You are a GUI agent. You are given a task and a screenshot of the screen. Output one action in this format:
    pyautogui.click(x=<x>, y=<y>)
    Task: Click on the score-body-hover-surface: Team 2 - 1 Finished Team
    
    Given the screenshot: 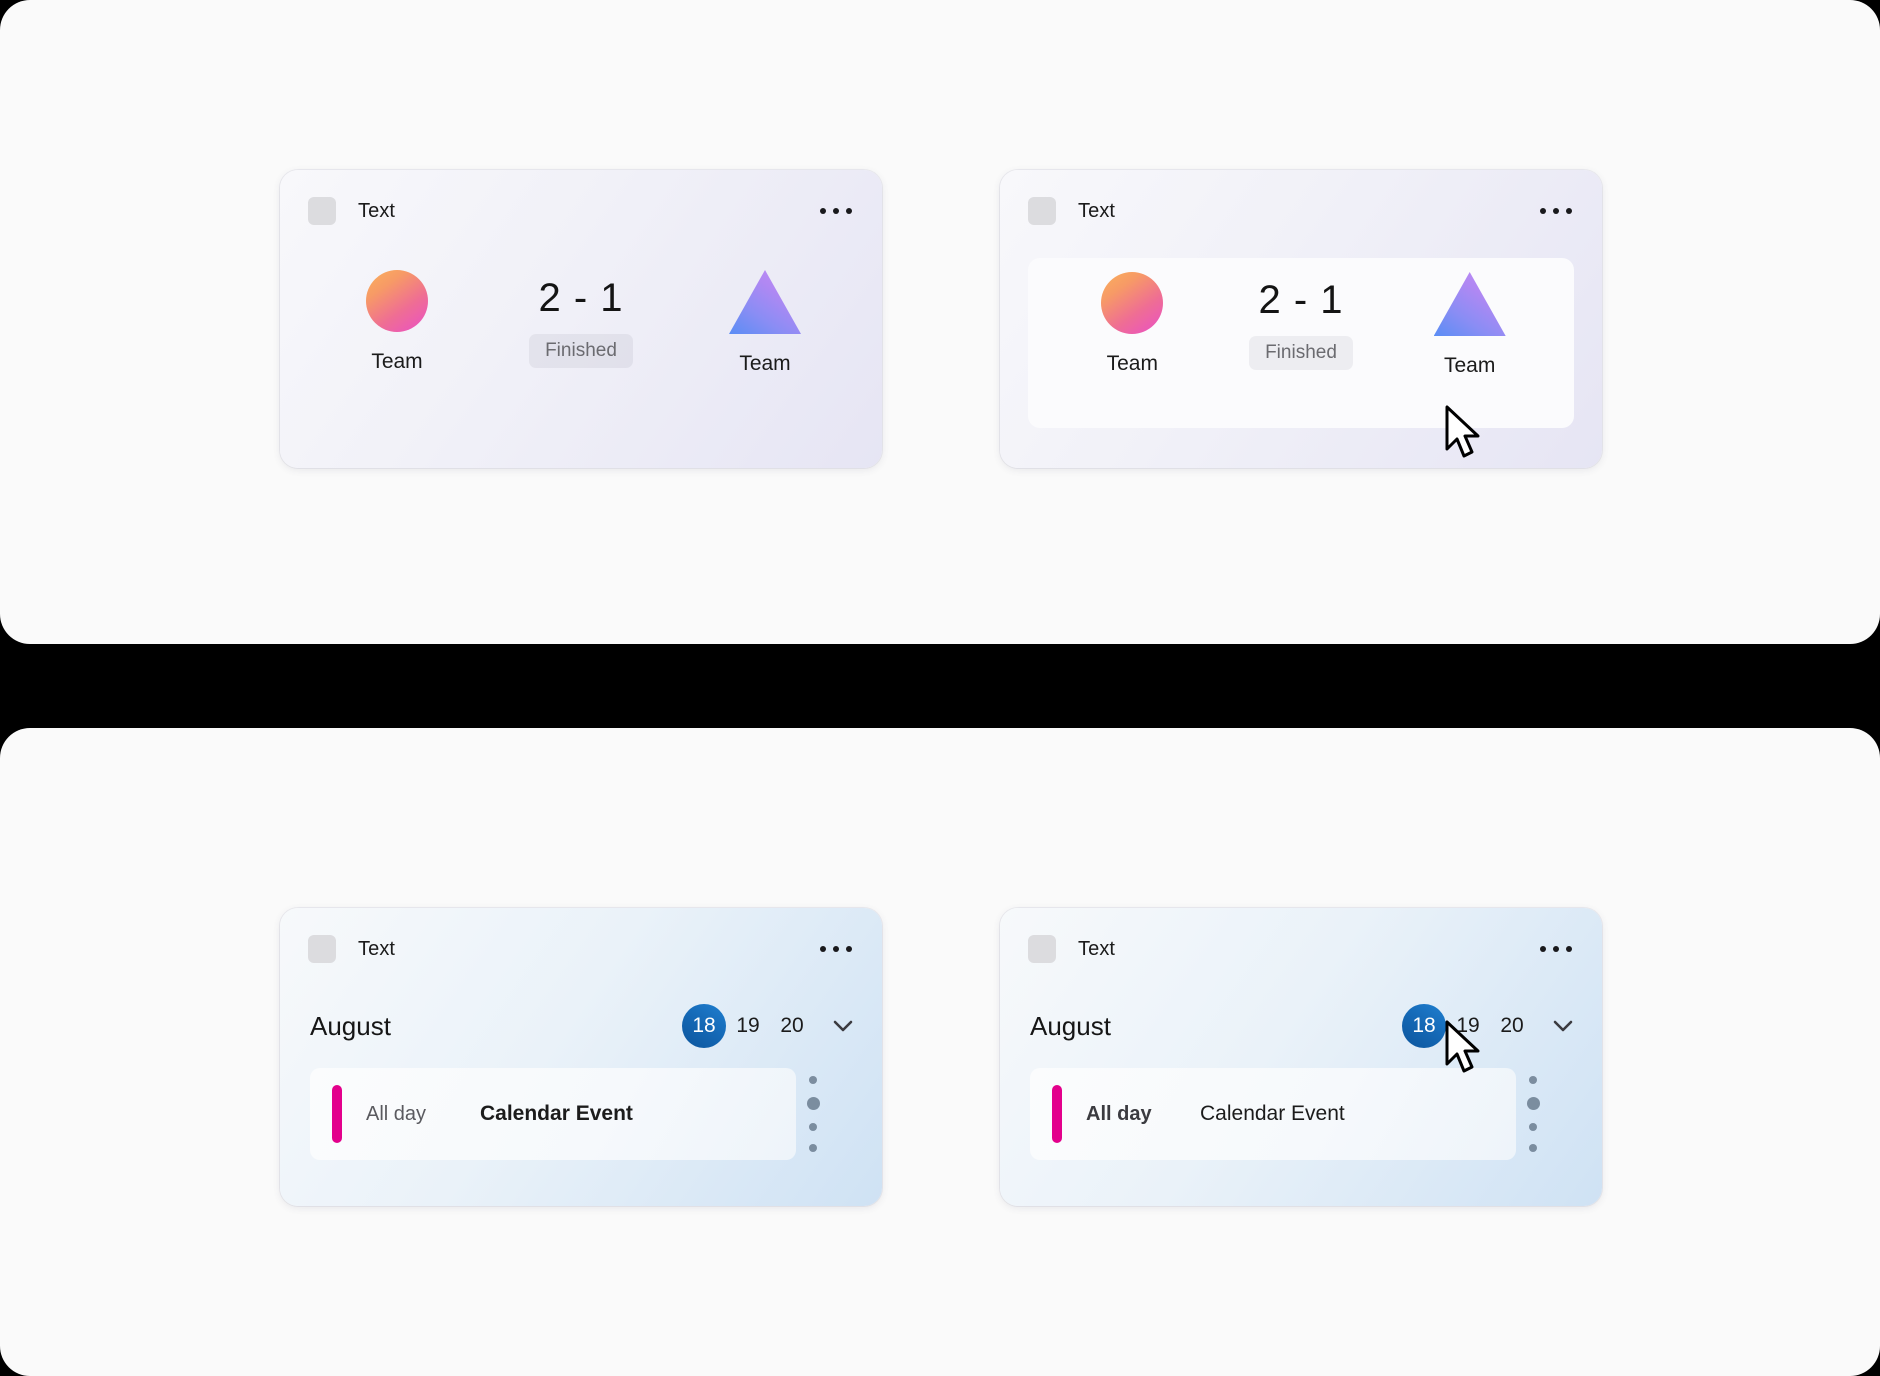 What is the action you would take?
    pyautogui.click(x=1301, y=343)
    